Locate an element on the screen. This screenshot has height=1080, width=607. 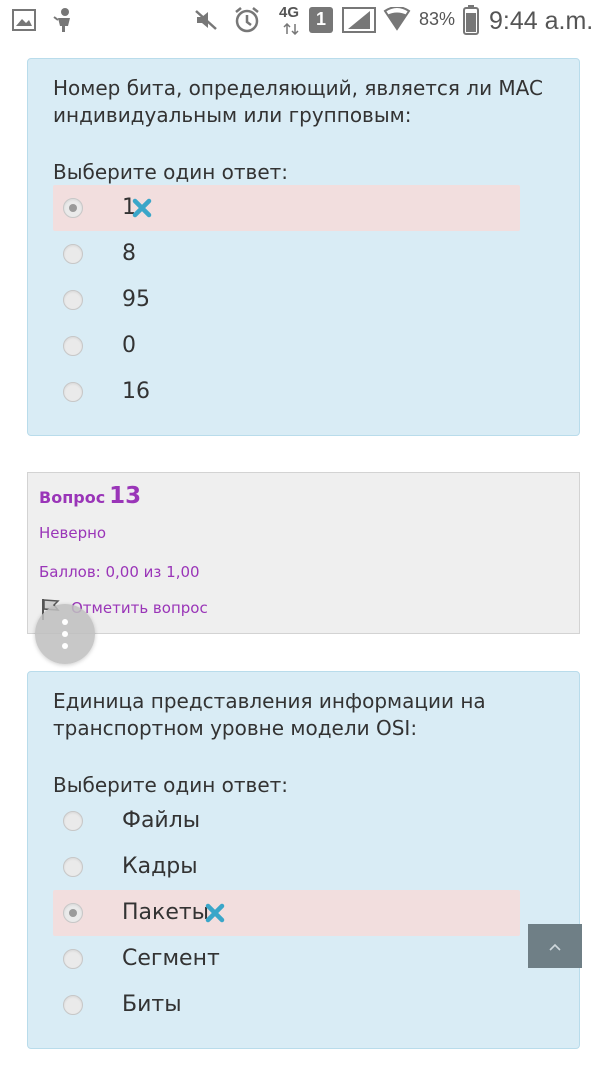
status-bar: 4G 1 83% 9:44 a.m. is located at coordinates (303, 20).